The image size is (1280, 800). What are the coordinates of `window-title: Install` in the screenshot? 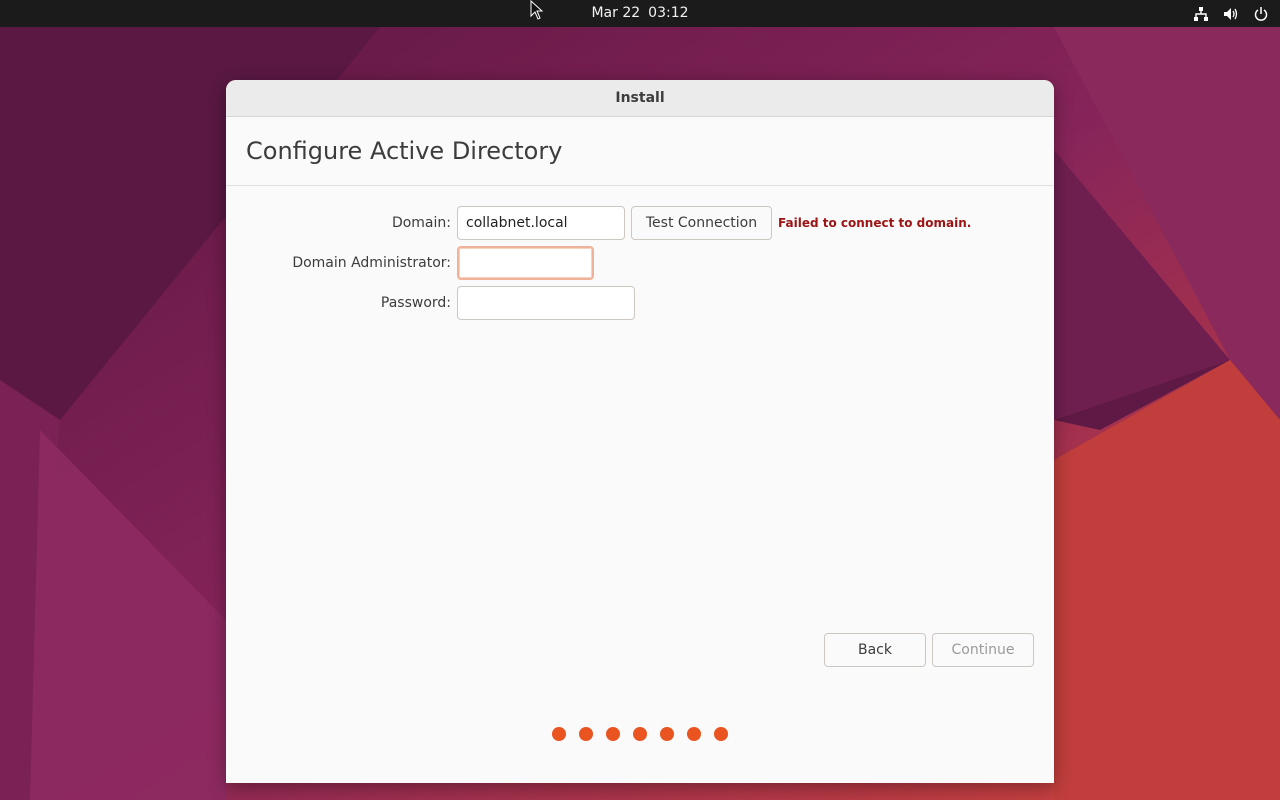 It's located at (640, 98).